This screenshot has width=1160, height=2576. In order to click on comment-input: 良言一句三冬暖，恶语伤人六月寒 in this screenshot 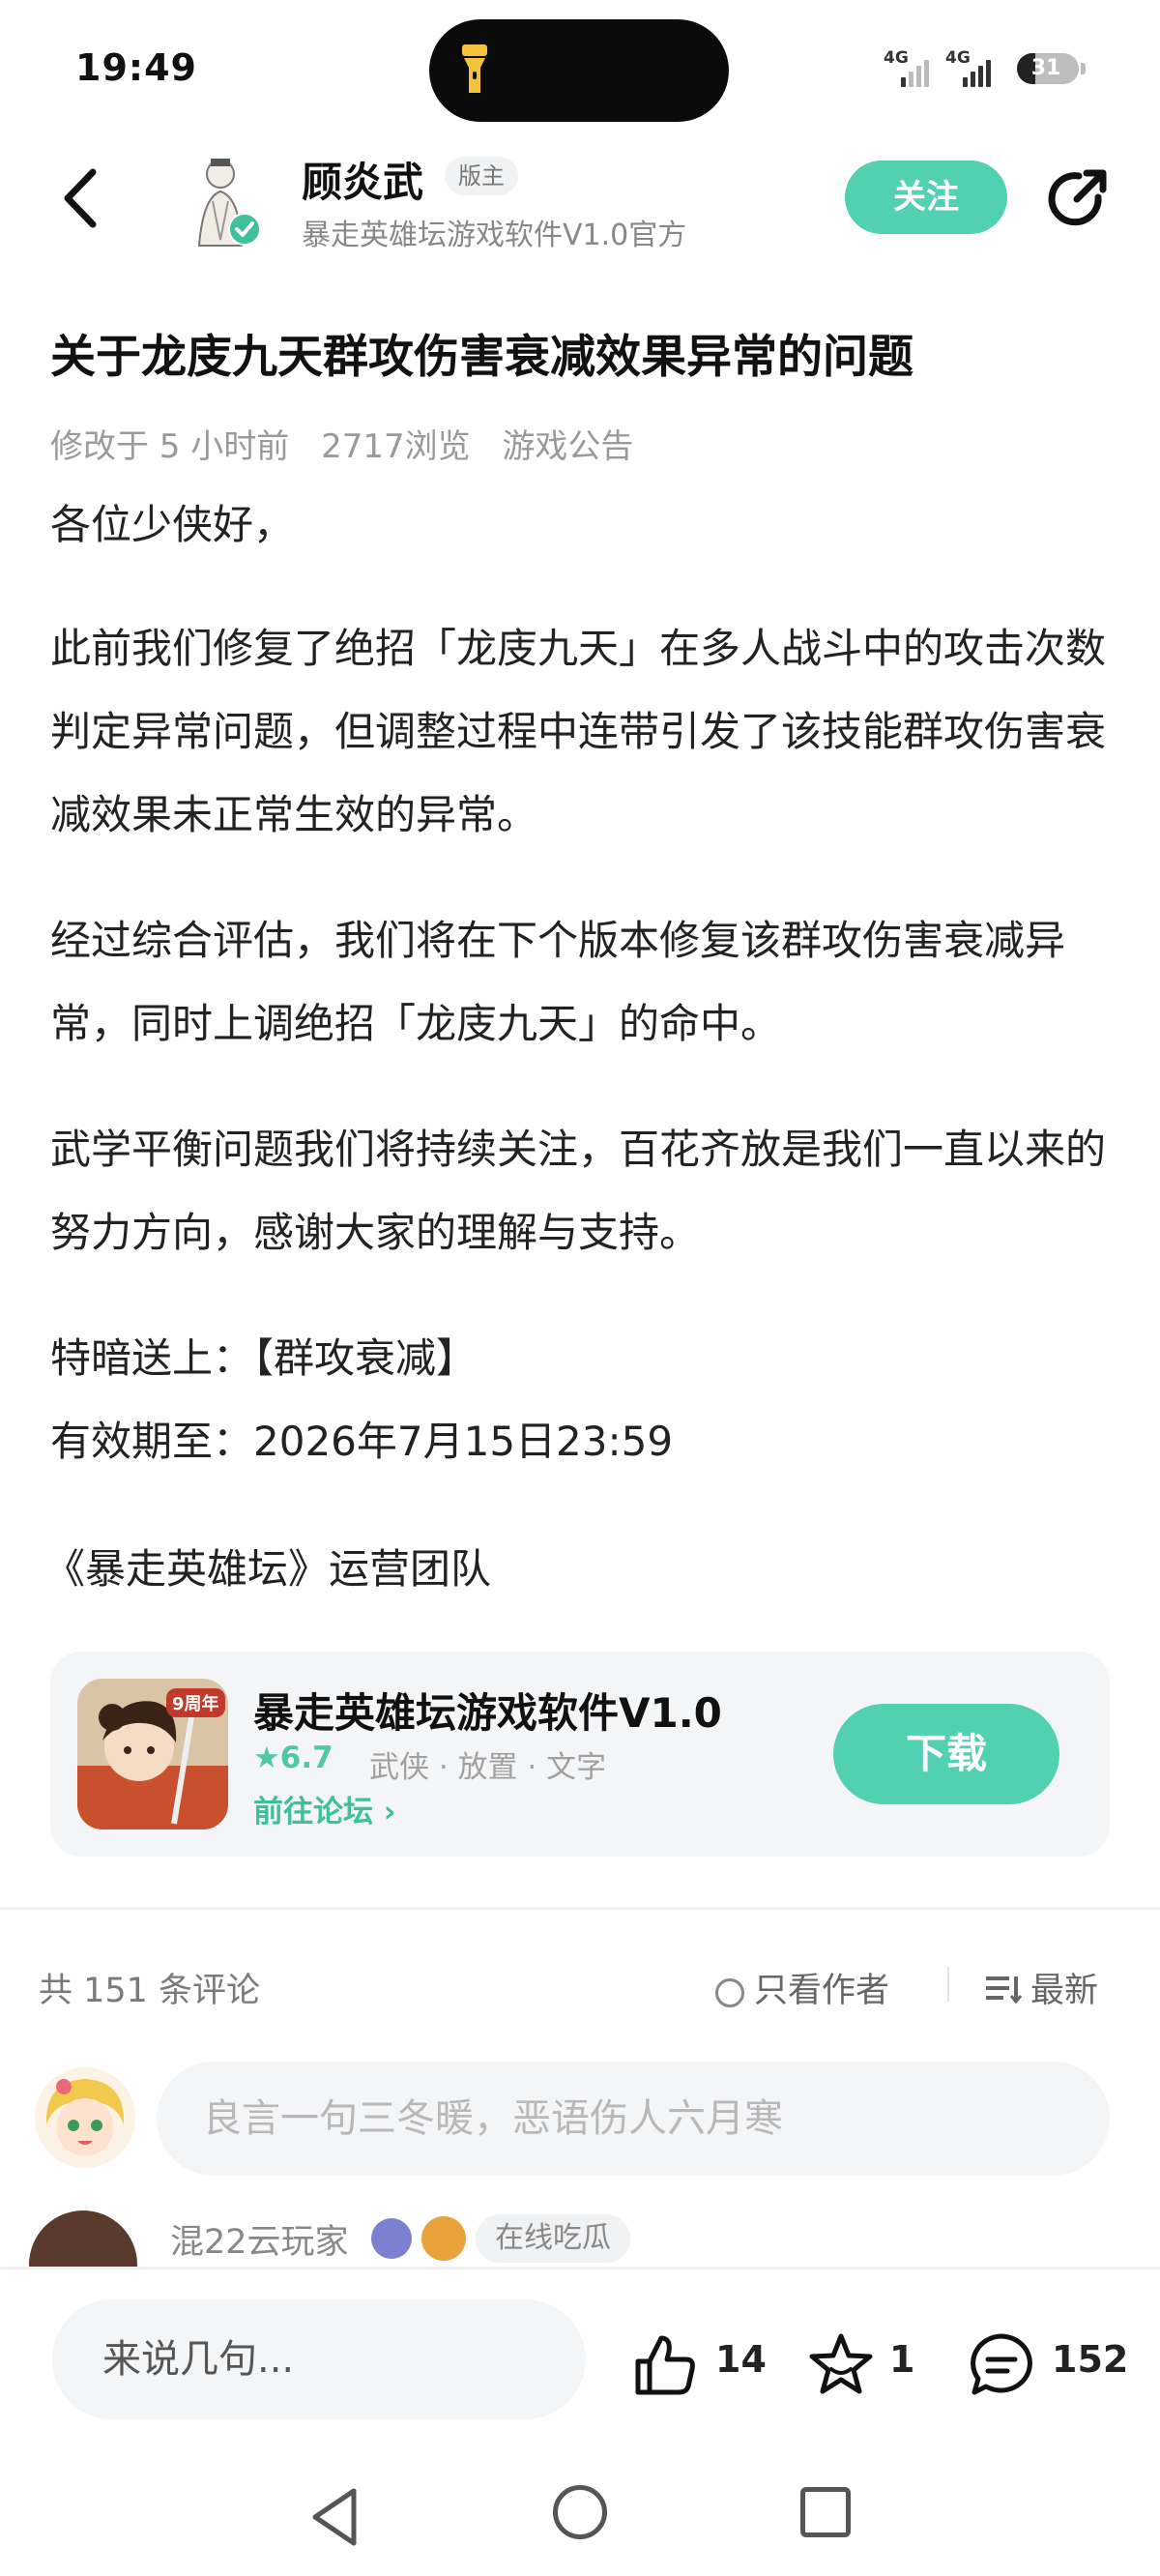, I will do `click(634, 2119)`.